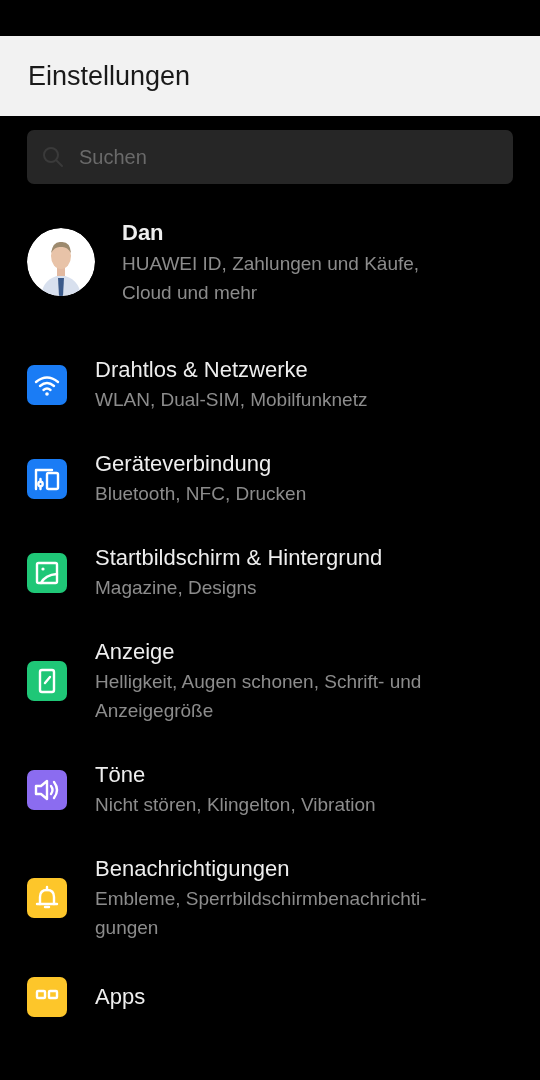 Image resolution: width=540 pixels, height=1080 pixels. I want to click on item-subtitle: WLAN, Dual-SIM, Mobilfunknetz, so click(232, 400).